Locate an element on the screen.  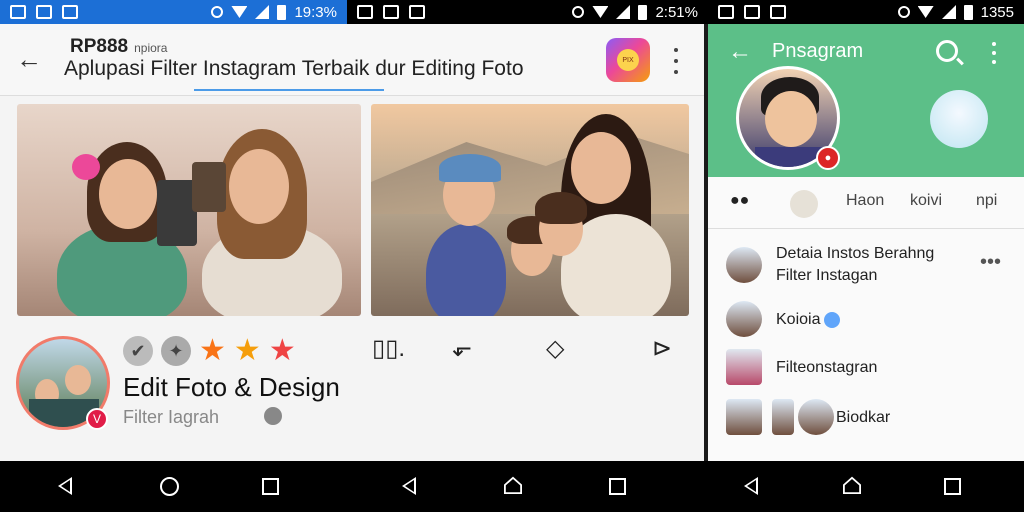
list-item-label: Biodkar is located at coordinates (863, 417).